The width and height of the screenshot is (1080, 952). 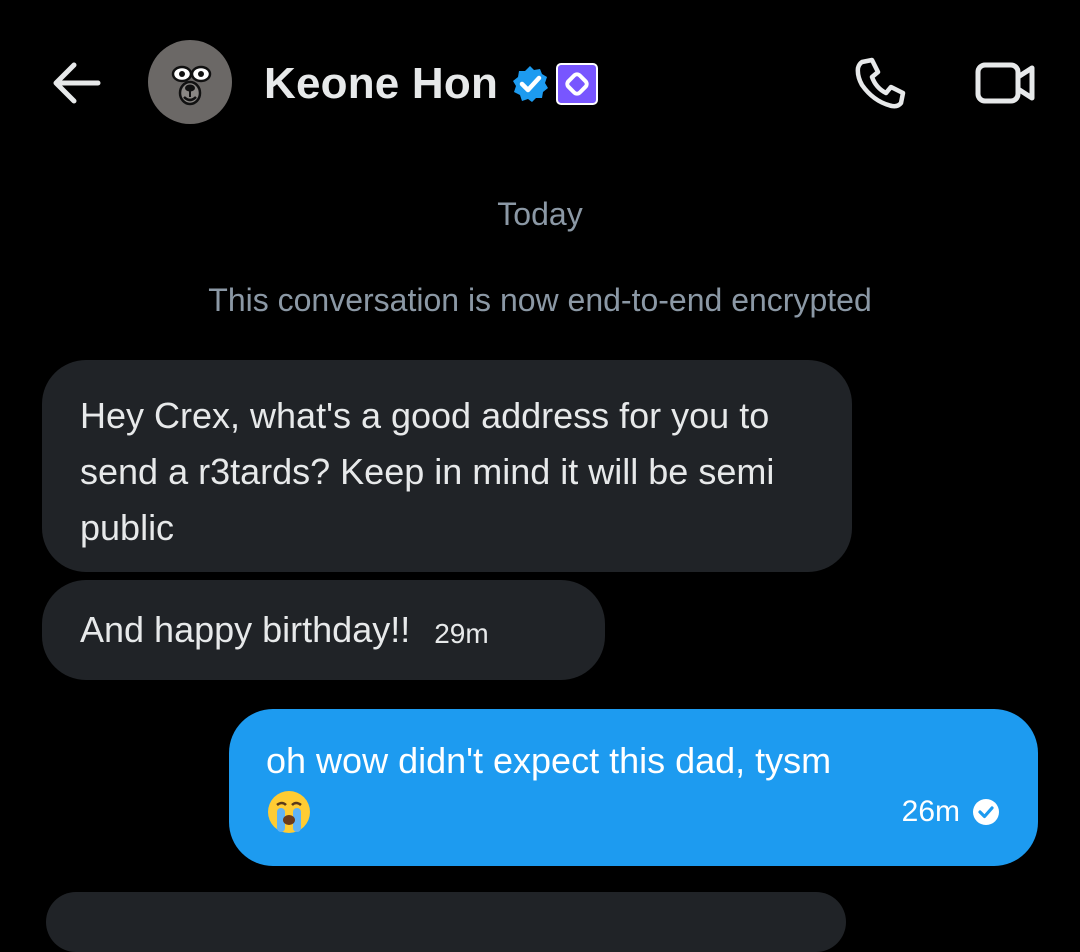 I want to click on verified-badge-icon, so click(x=531, y=84).